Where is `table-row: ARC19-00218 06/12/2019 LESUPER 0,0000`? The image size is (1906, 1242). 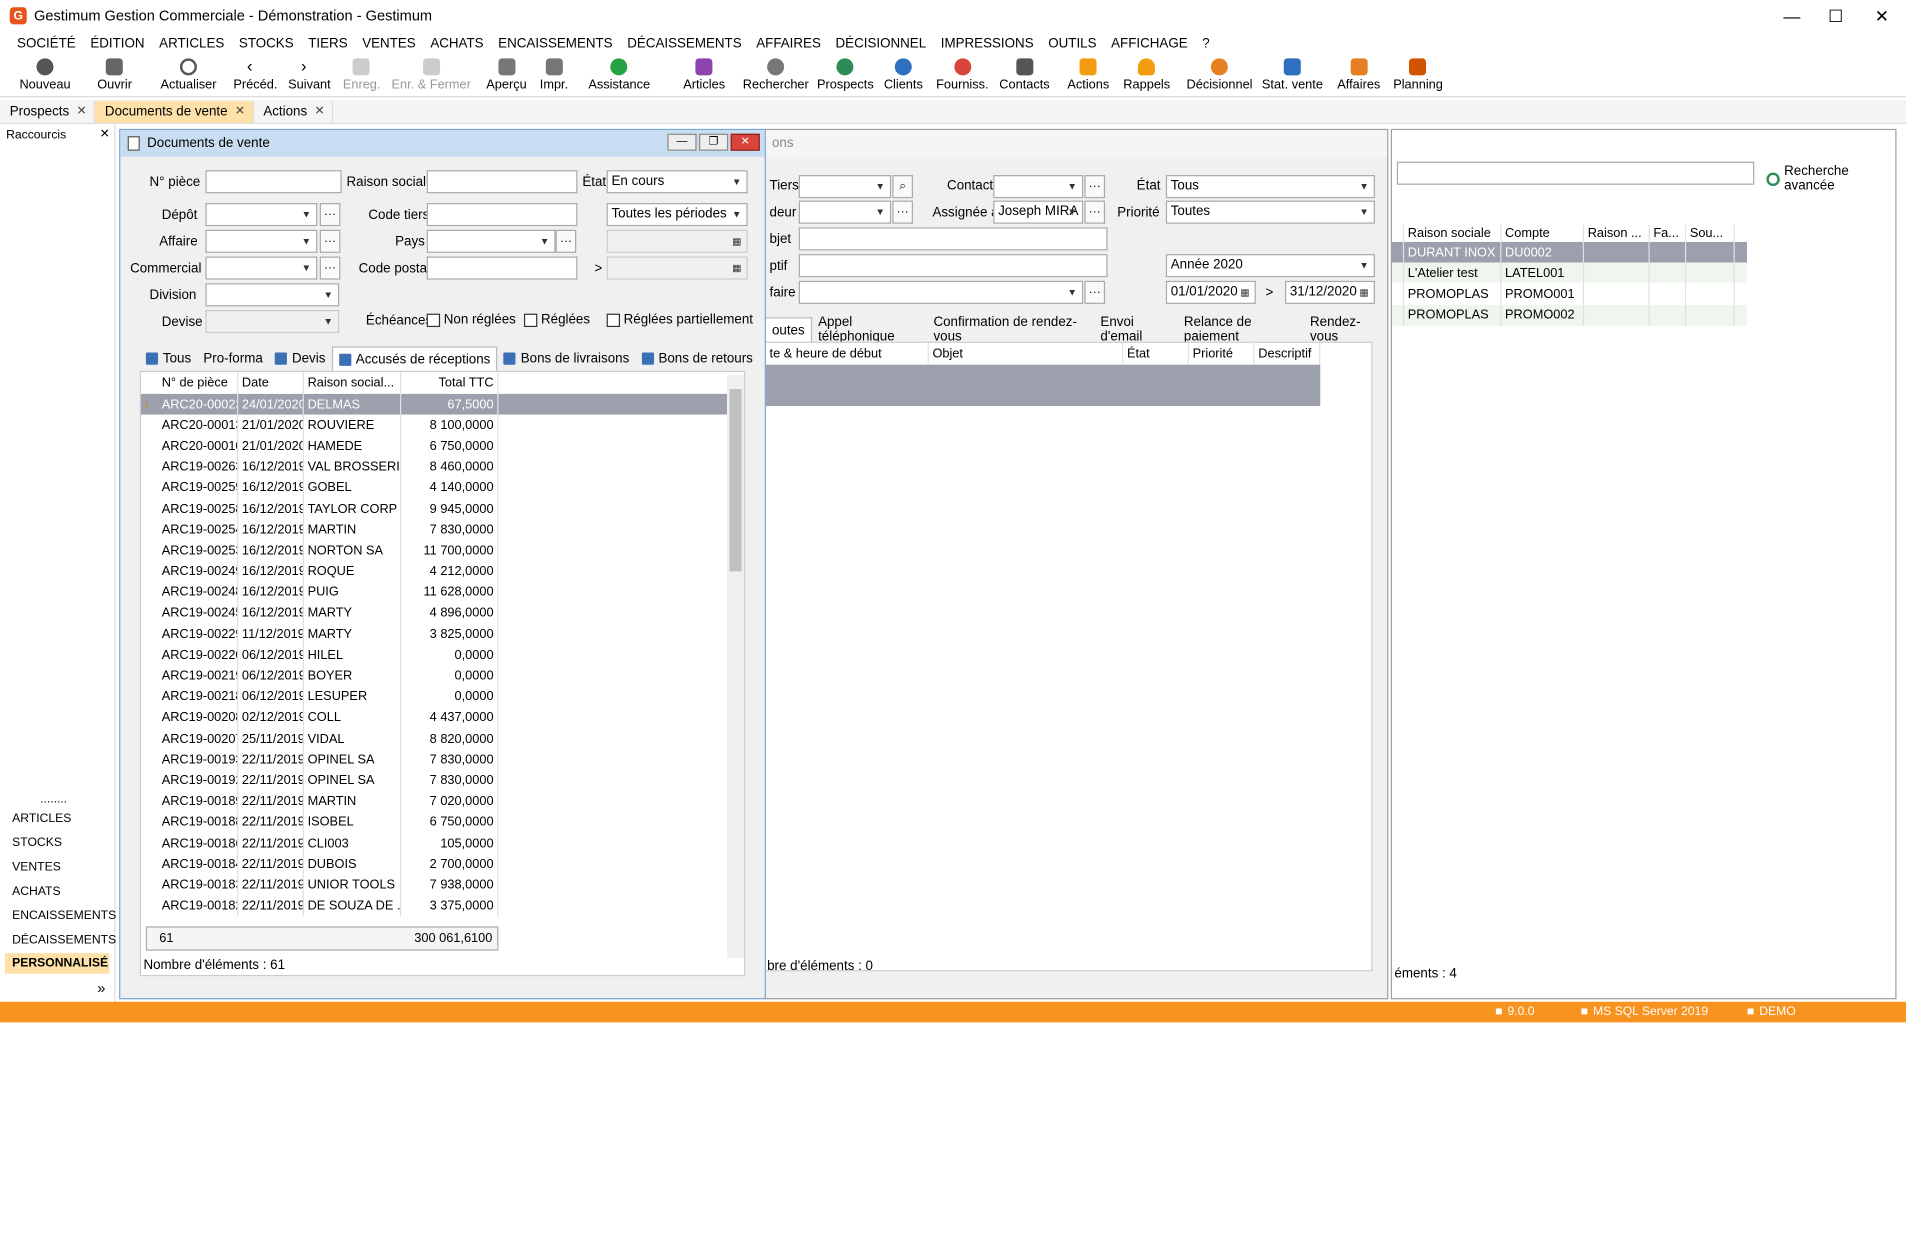
table-row: ARC19-00218 06/12/2019 LESUPER 0,0000 is located at coordinates (442, 697).